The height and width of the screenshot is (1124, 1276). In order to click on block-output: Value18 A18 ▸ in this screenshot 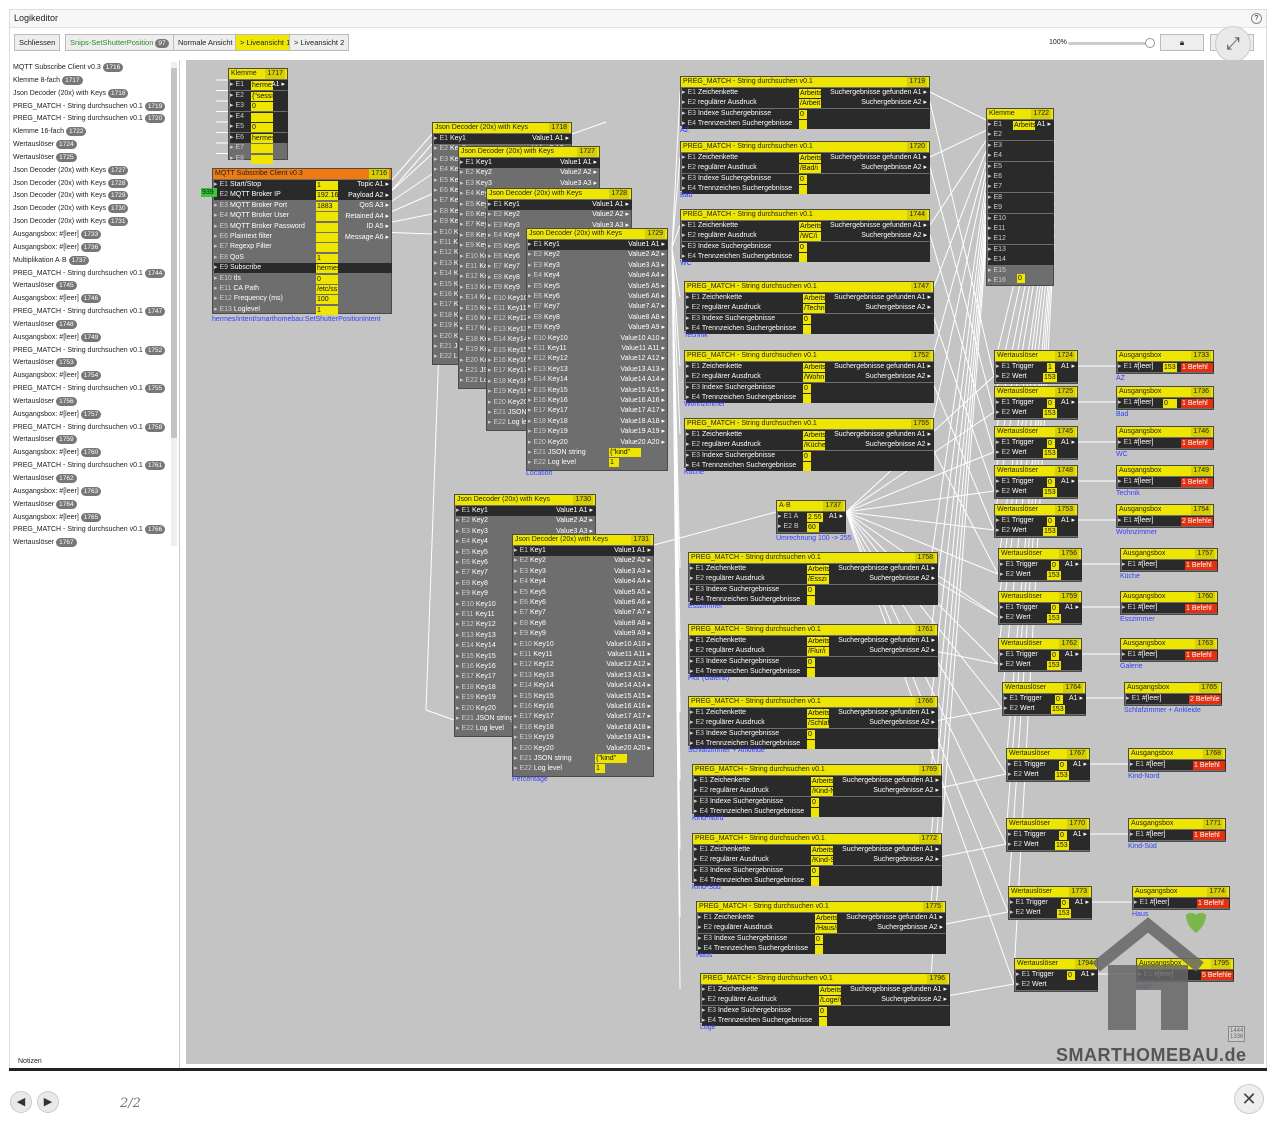, I will do `click(642, 422)`.